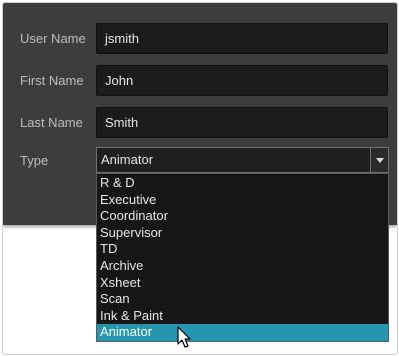  Describe the element at coordinates (34, 160) in the screenshot. I see `type-label: Type` at that location.